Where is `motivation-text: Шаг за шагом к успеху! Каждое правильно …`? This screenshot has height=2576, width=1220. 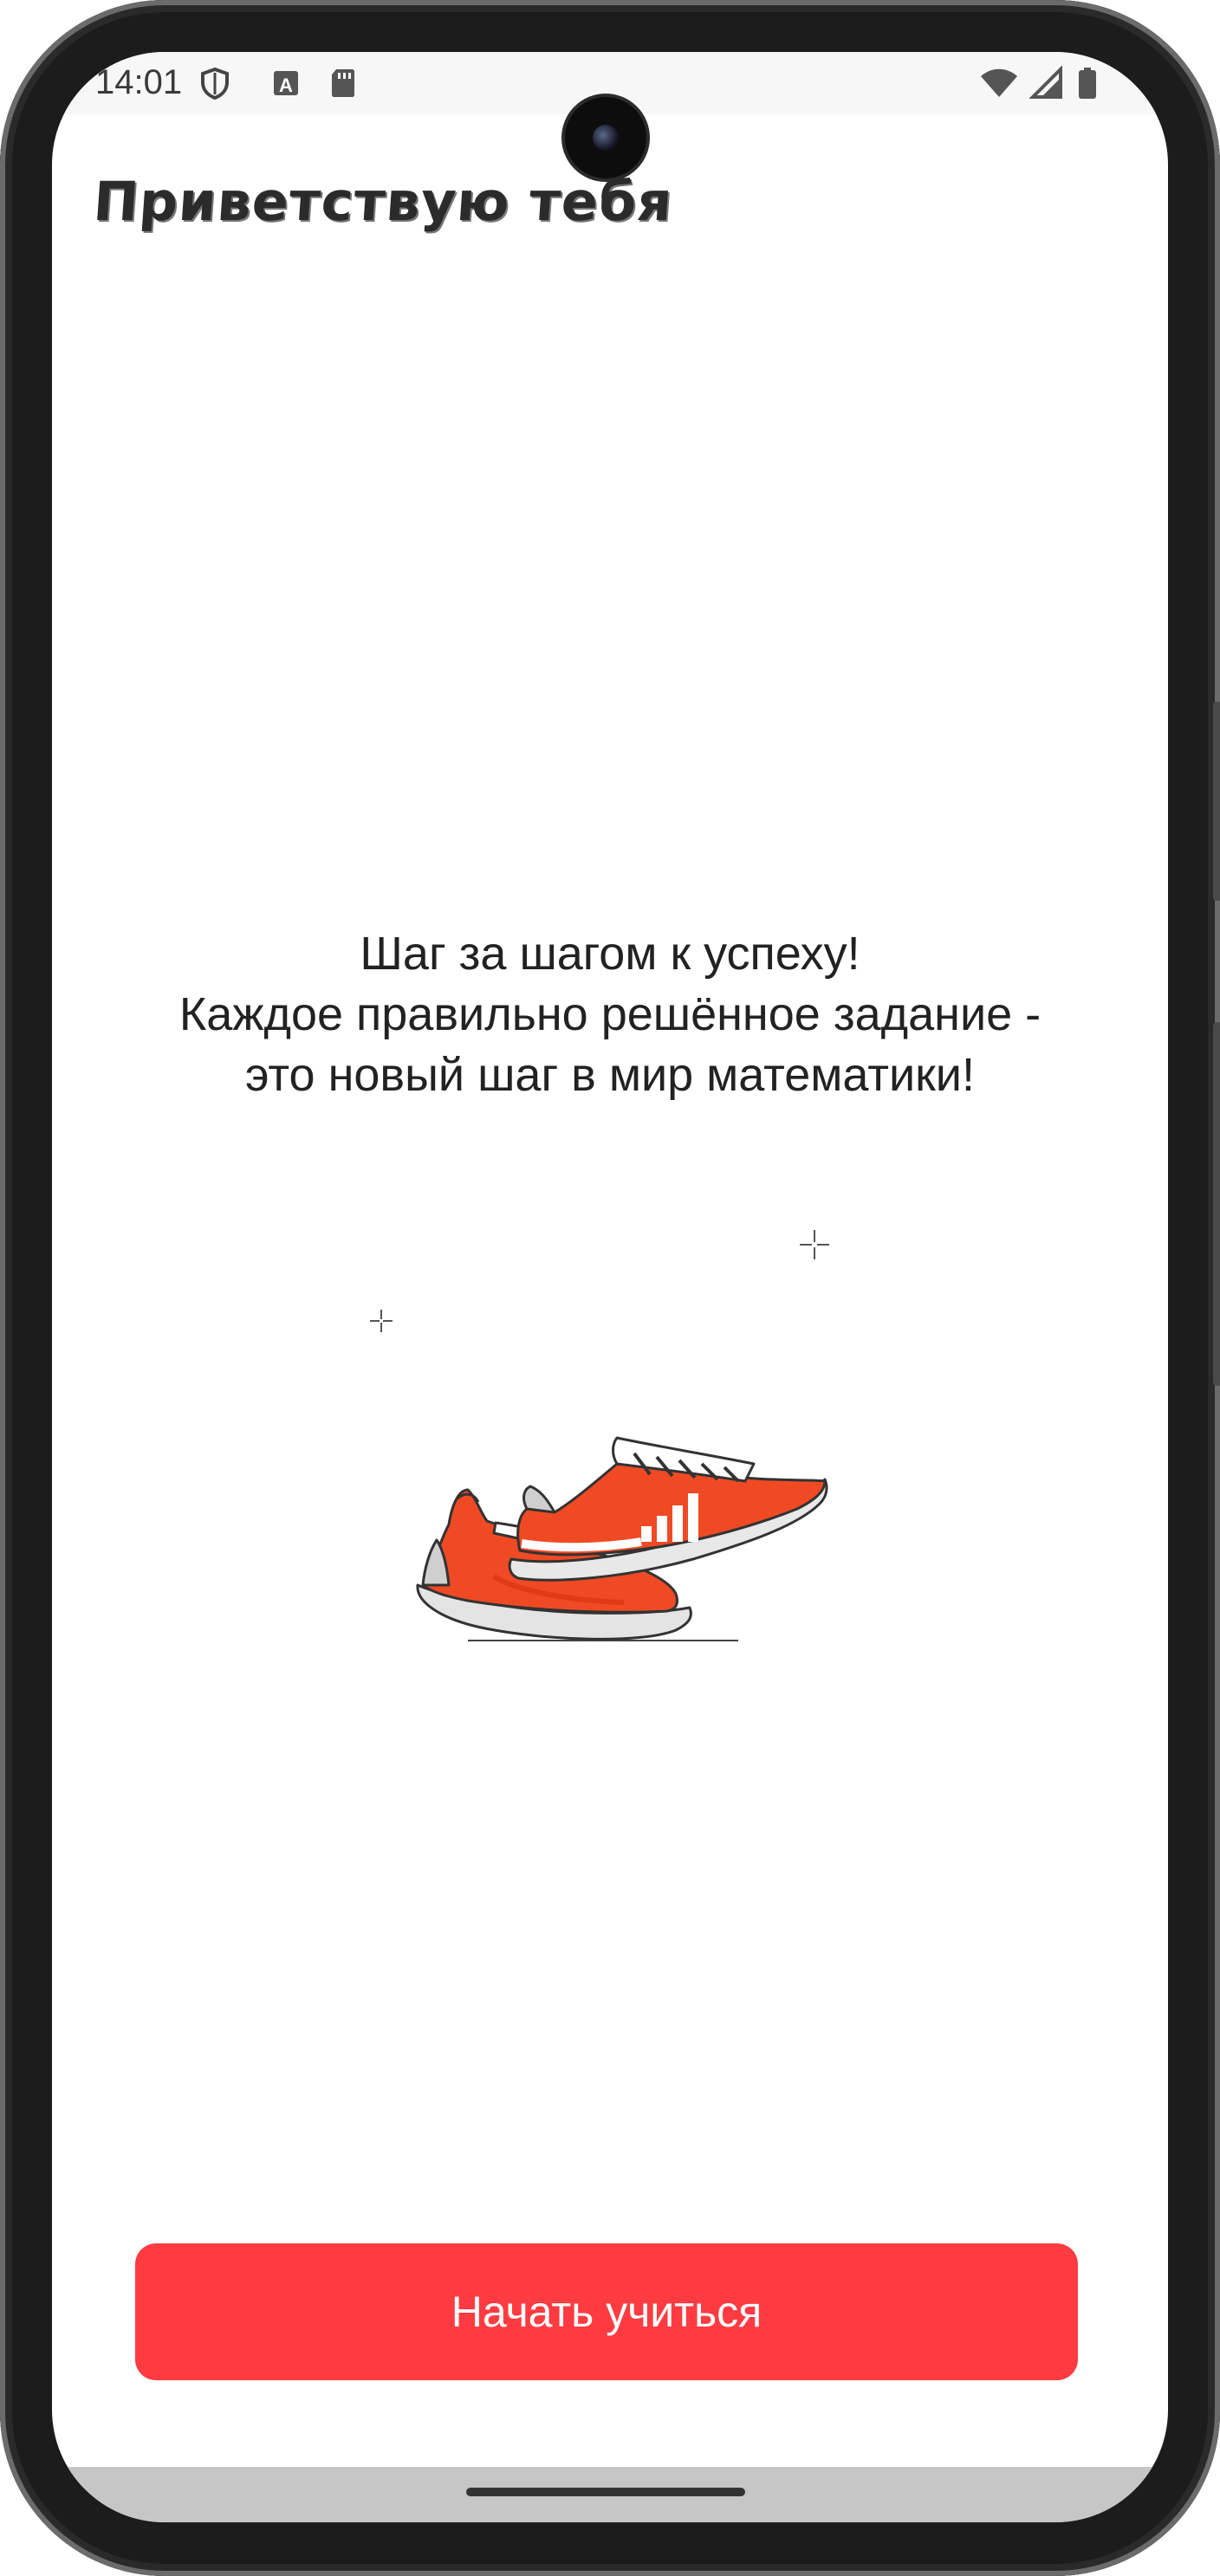 motivation-text: Шаг за шагом к успеху! Каждое правильно … is located at coordinates (610, 1014).